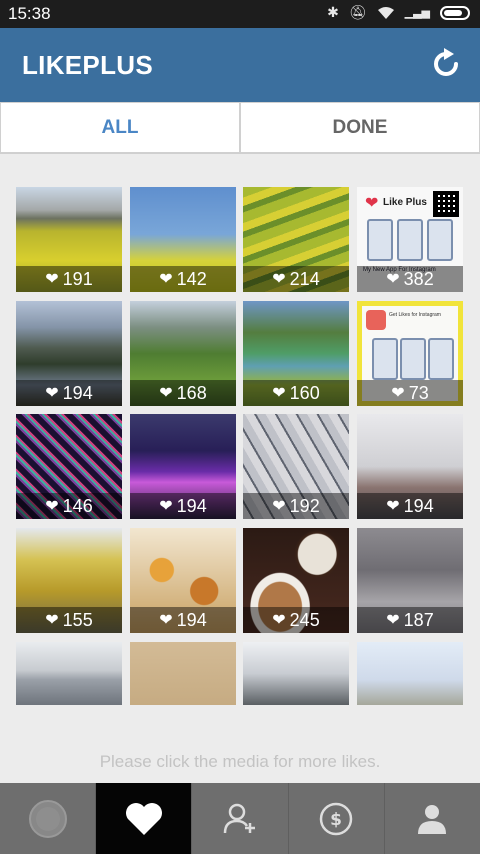 The width and height of the screenshot is (480, 854). I want to click on nav-profile, so click(432, 818).